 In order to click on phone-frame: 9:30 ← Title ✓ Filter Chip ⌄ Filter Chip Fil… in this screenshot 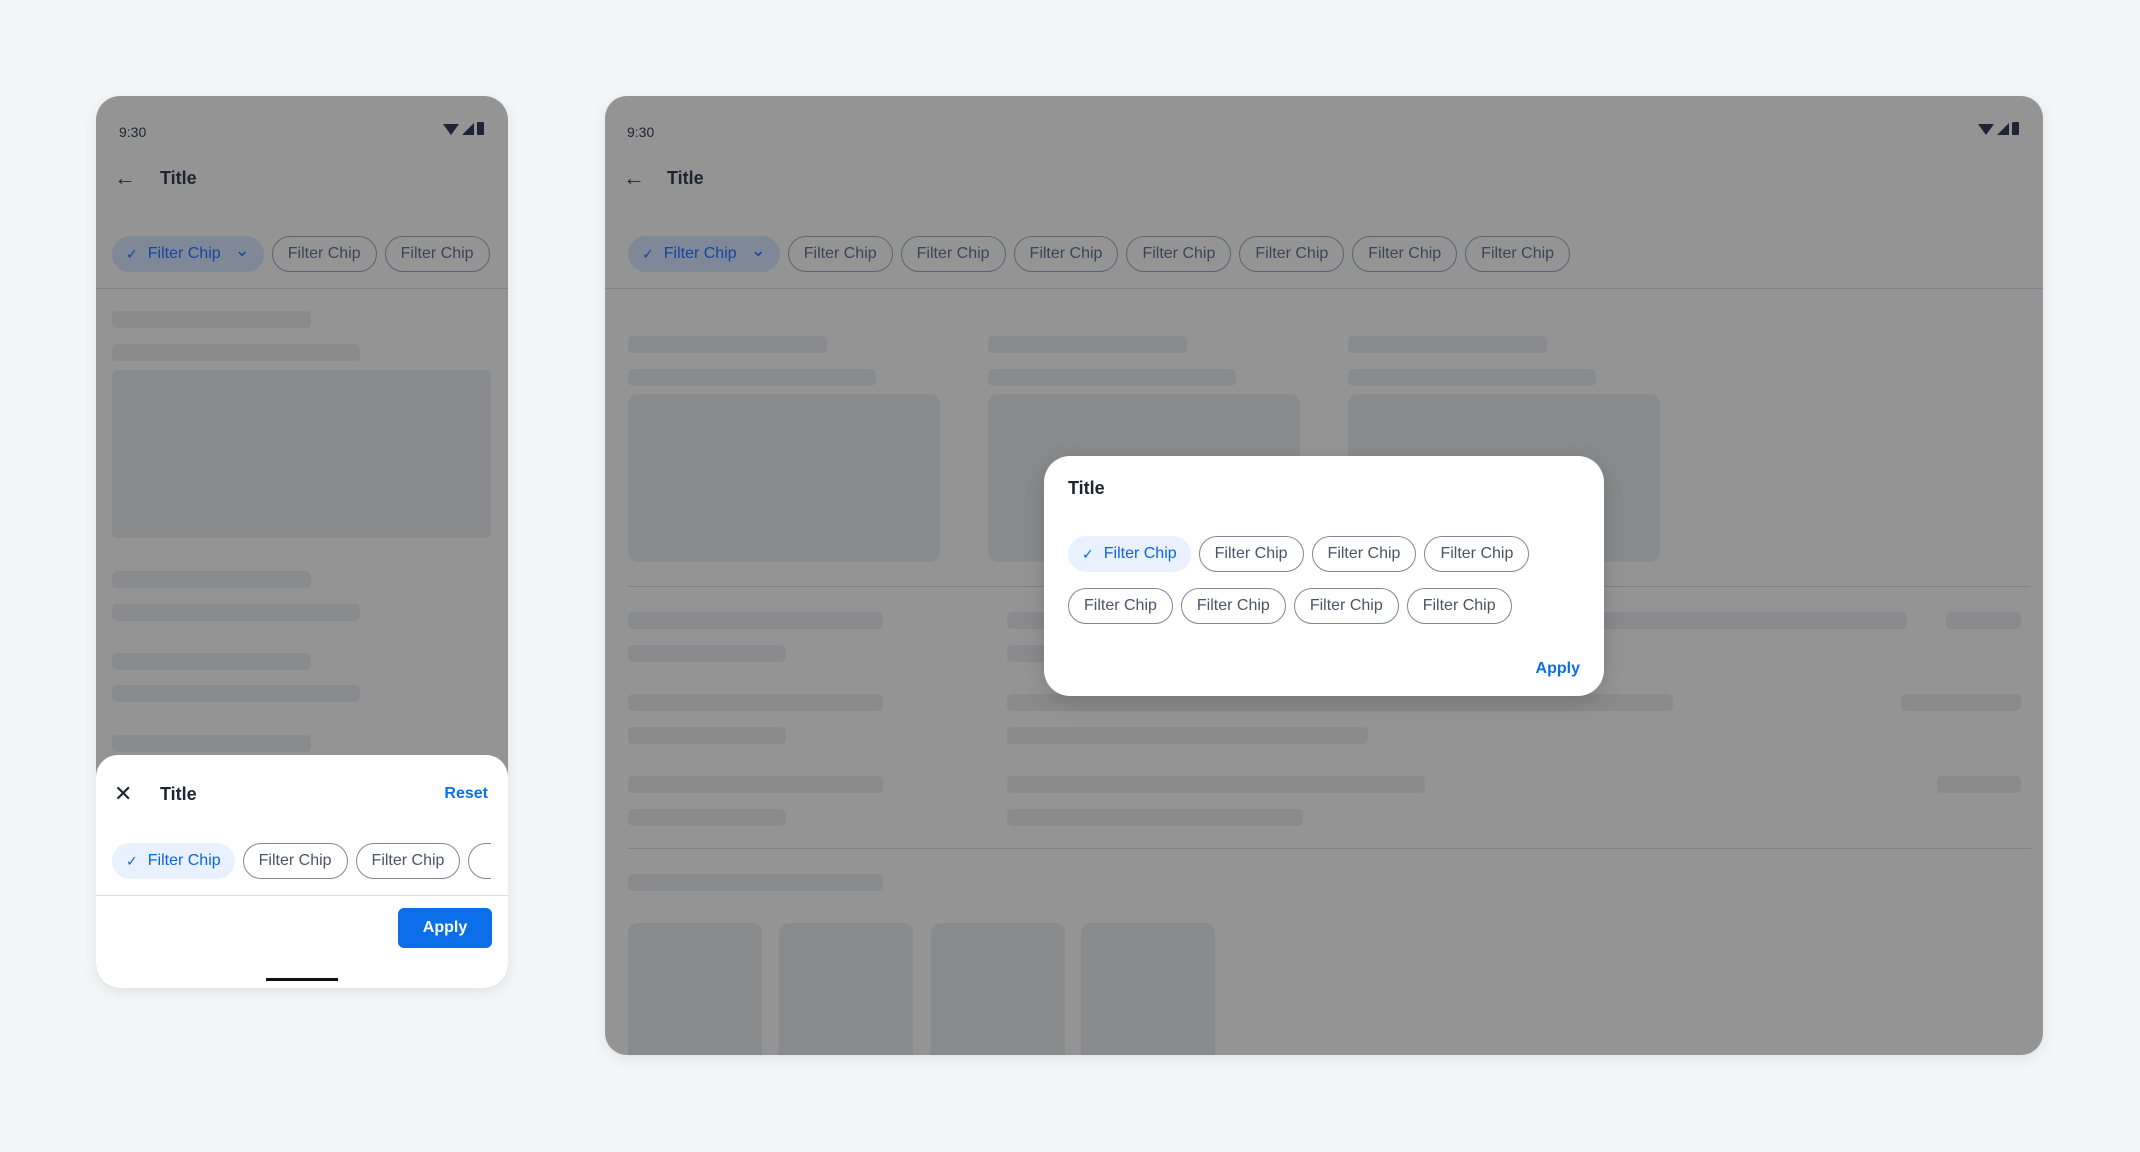, I will do `click(302, 542)`.